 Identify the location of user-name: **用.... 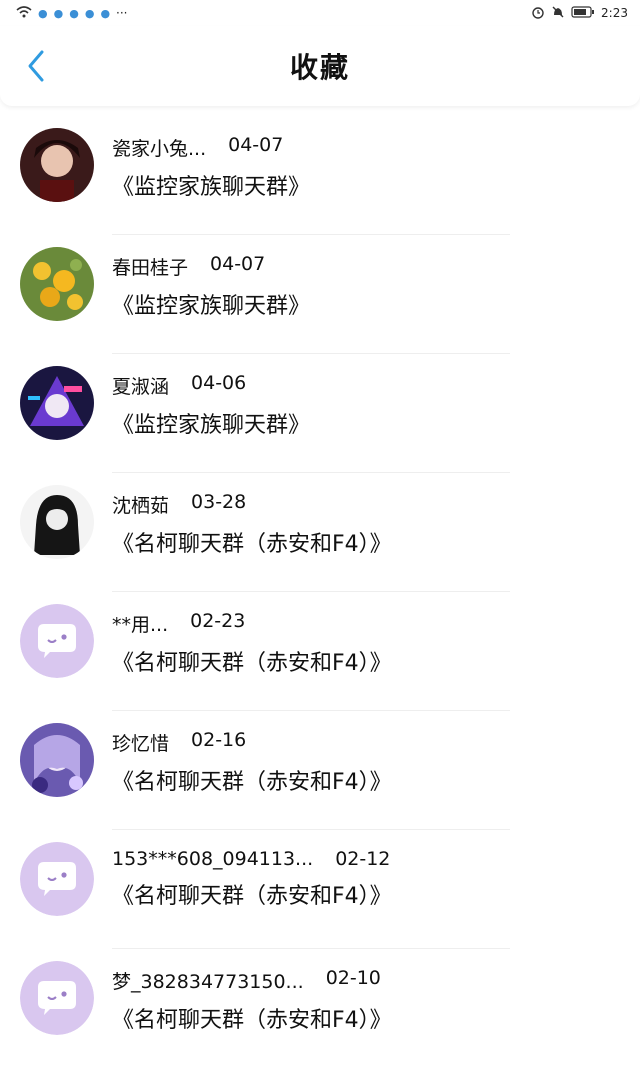
(140, 625).